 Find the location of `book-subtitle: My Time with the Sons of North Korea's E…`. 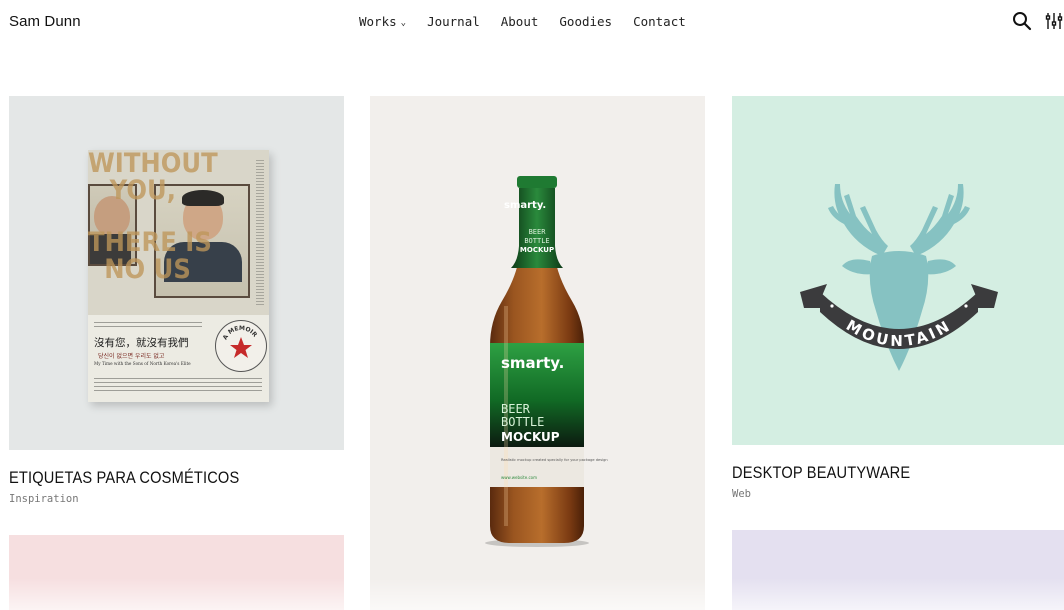

book-subtitle: My Time with the Sons of North Korea's E… is located at coordinates (142, 363).